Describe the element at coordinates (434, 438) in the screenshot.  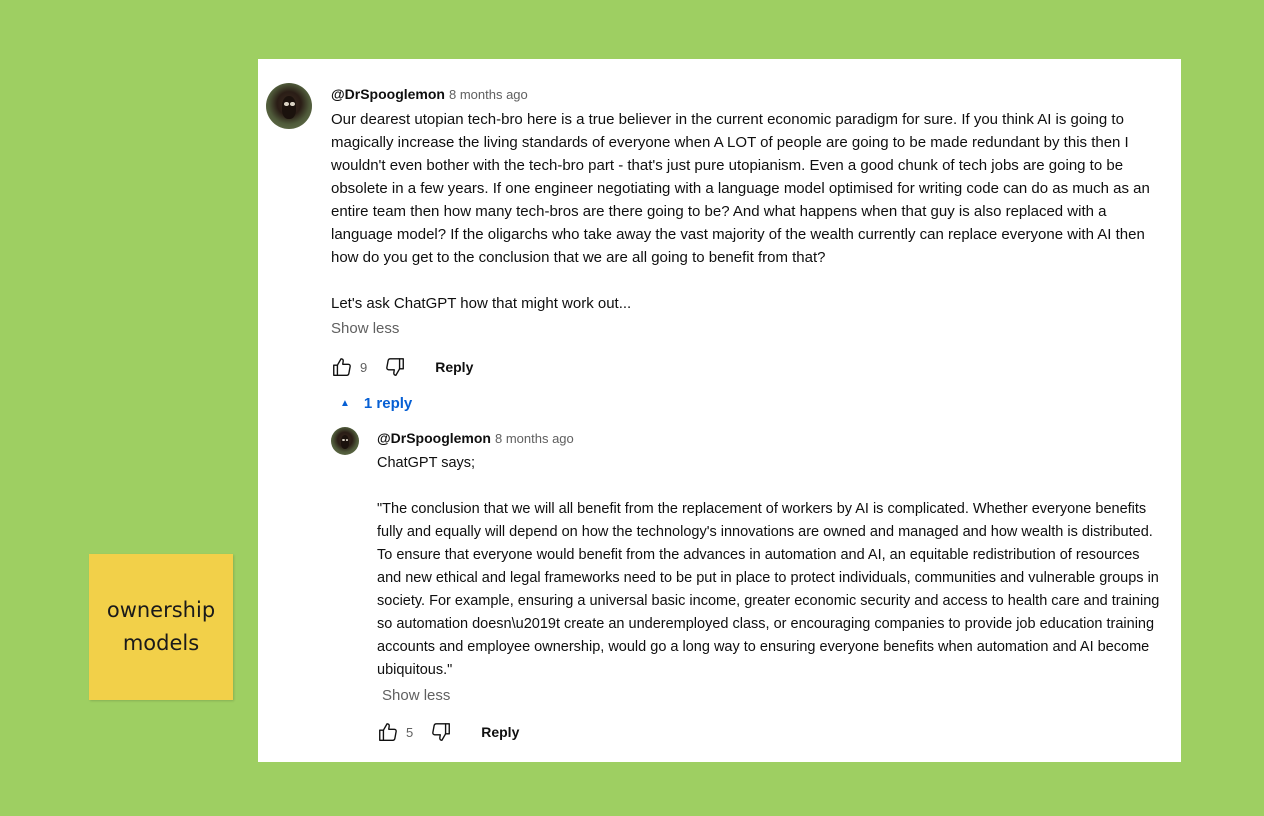
I see `reply-author: @DrSpooglemon` at that location.